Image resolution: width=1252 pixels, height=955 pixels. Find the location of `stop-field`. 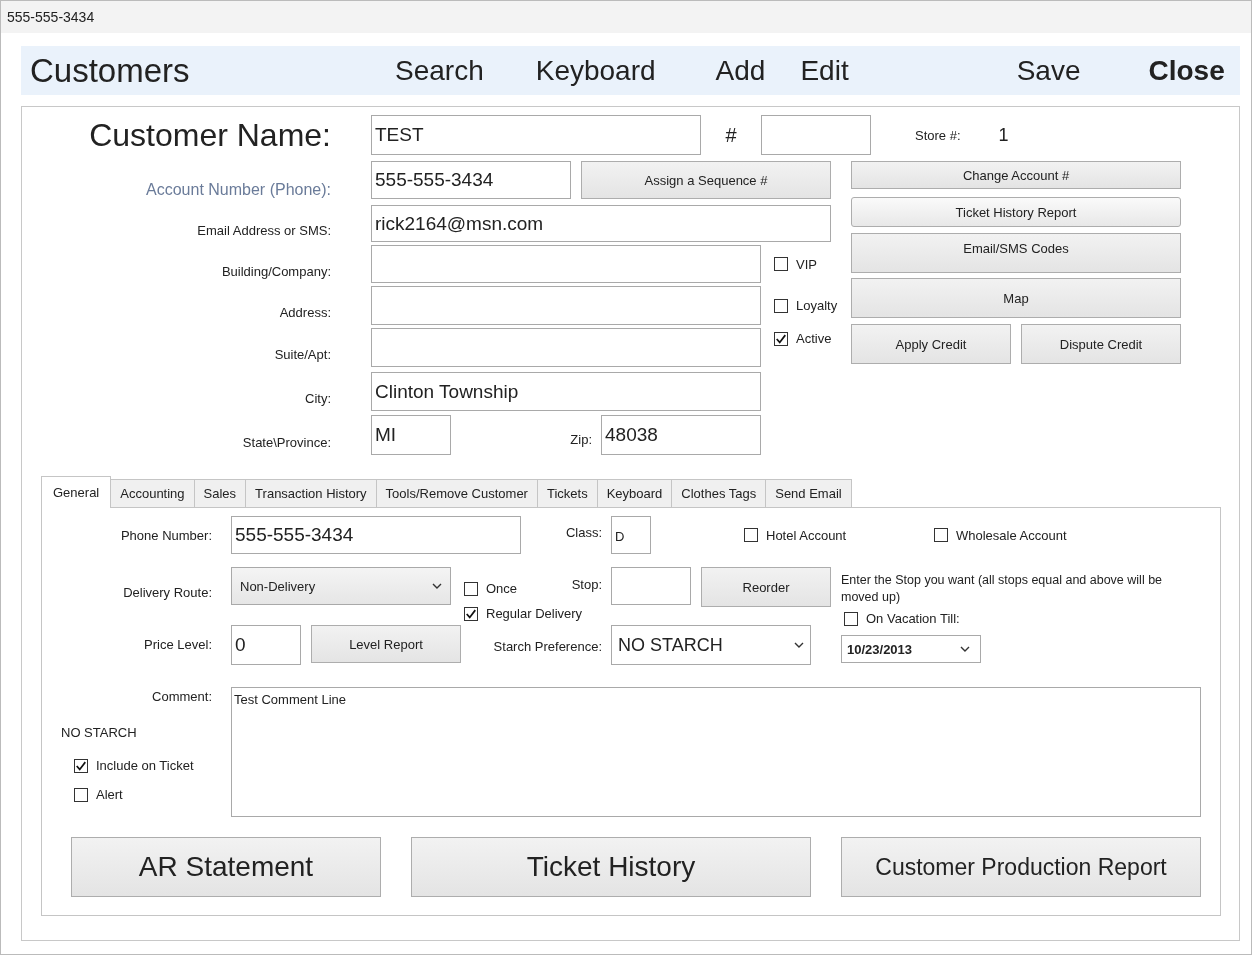

stop-field is located at coordinates (651, 586).